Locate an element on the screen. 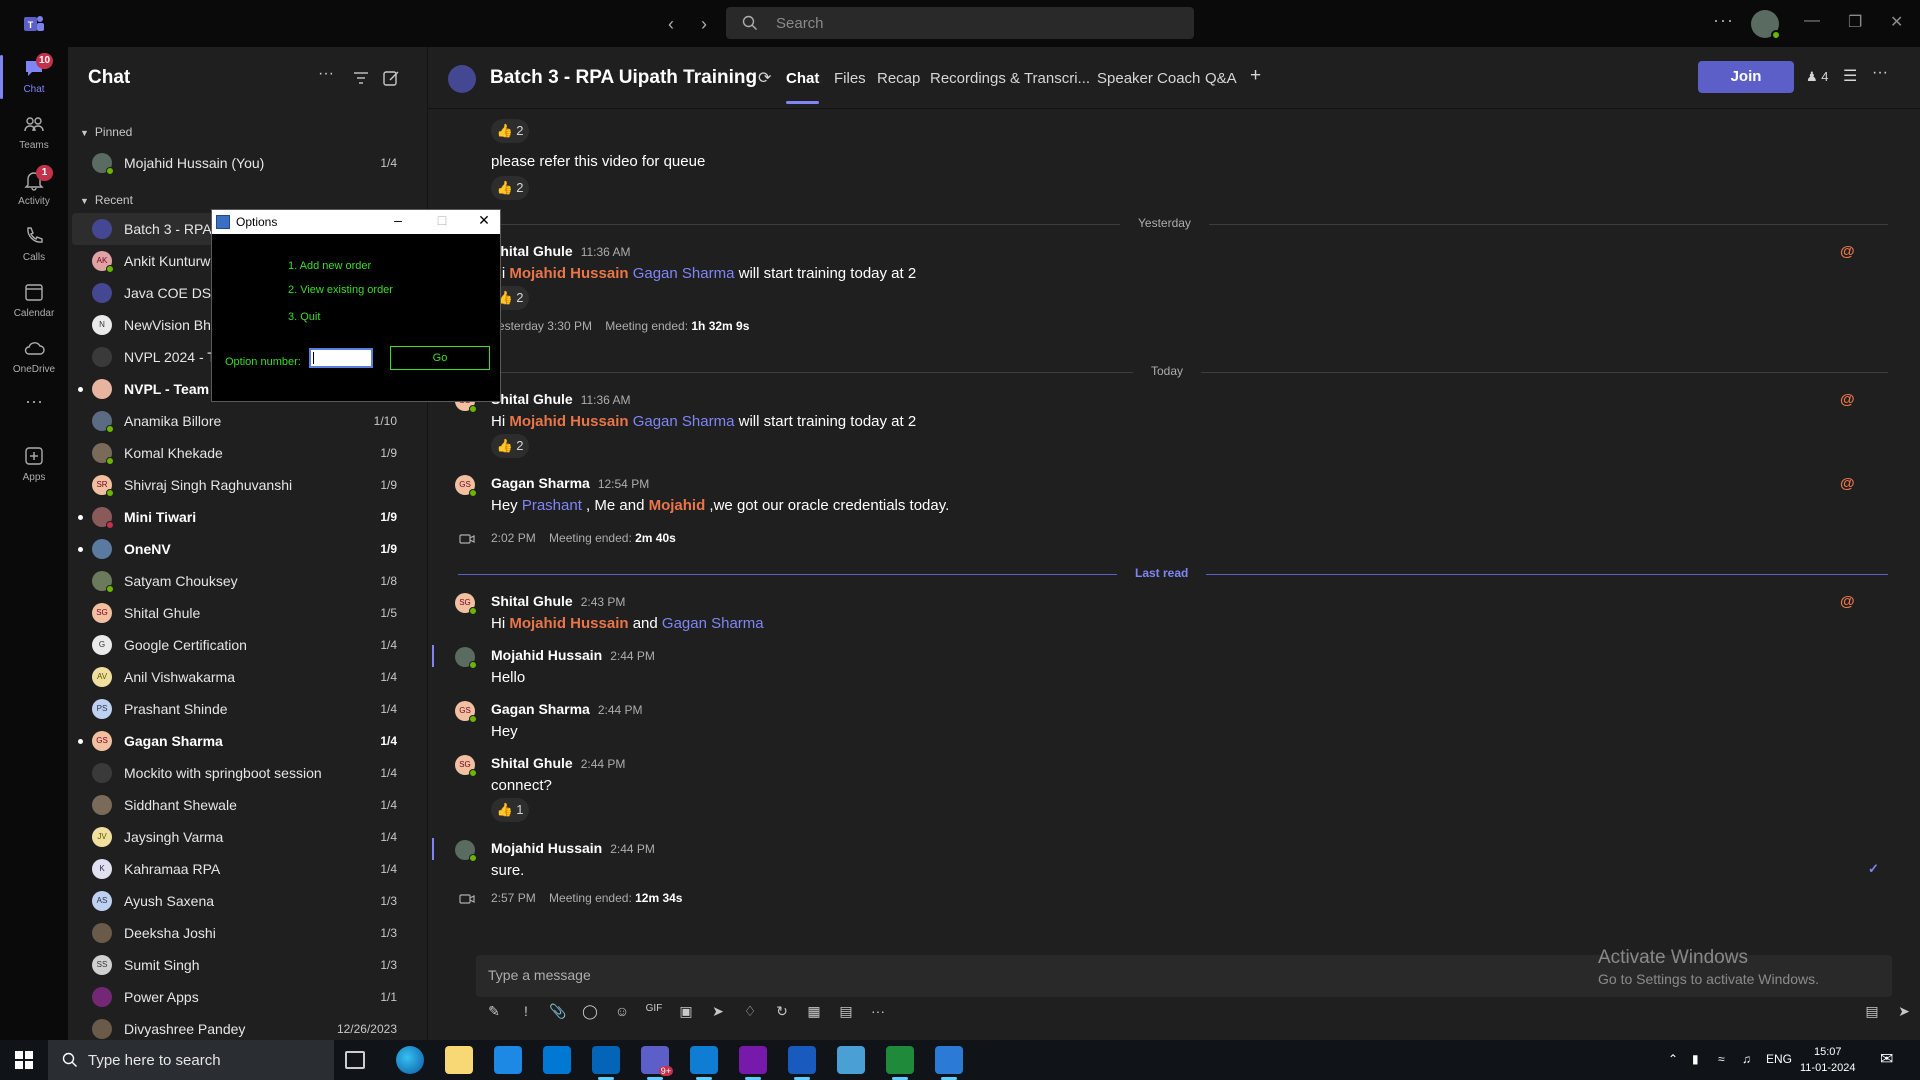 The height and width of the screenshot is (1080, 1920). gif-icon: GIF is located at coordinates (654, 1013).